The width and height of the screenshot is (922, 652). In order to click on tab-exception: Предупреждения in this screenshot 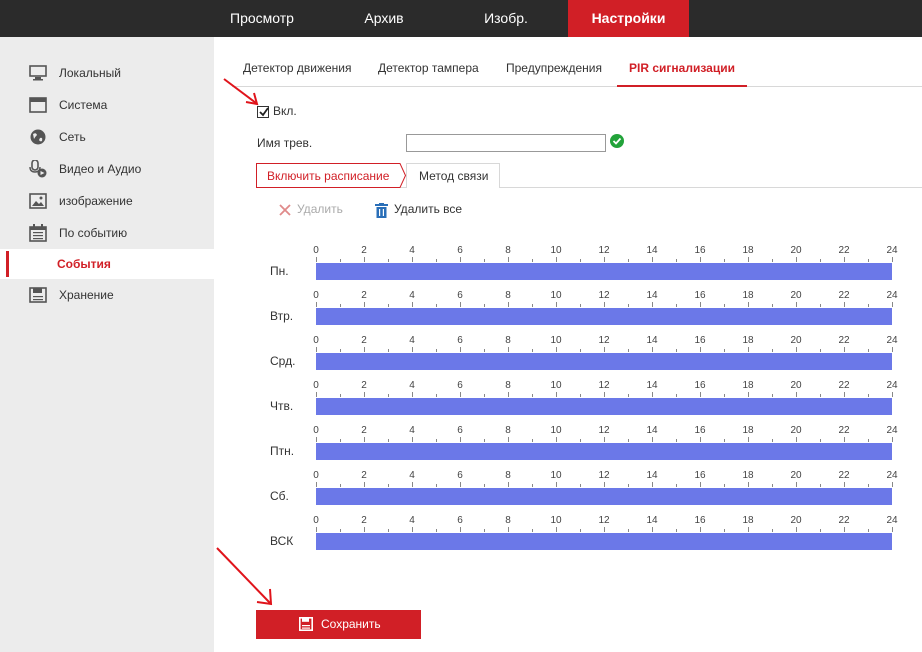, I will do `click(554, 68)`.